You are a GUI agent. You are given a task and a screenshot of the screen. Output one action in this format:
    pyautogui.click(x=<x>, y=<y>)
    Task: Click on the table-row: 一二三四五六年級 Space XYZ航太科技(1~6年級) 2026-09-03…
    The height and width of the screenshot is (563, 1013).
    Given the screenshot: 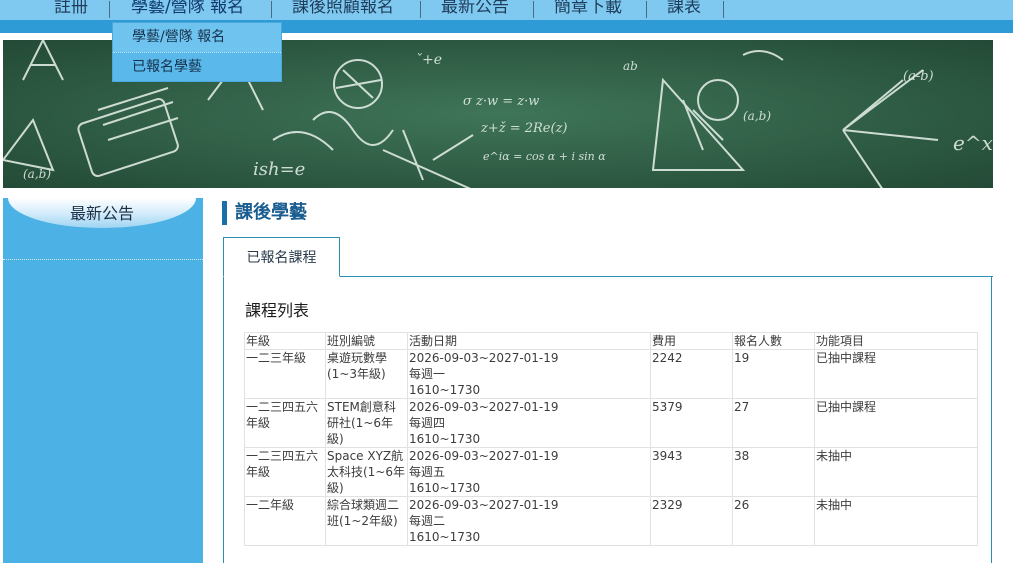 What is the action you would take?
    pyautogui.click(x=611, y=472)
    